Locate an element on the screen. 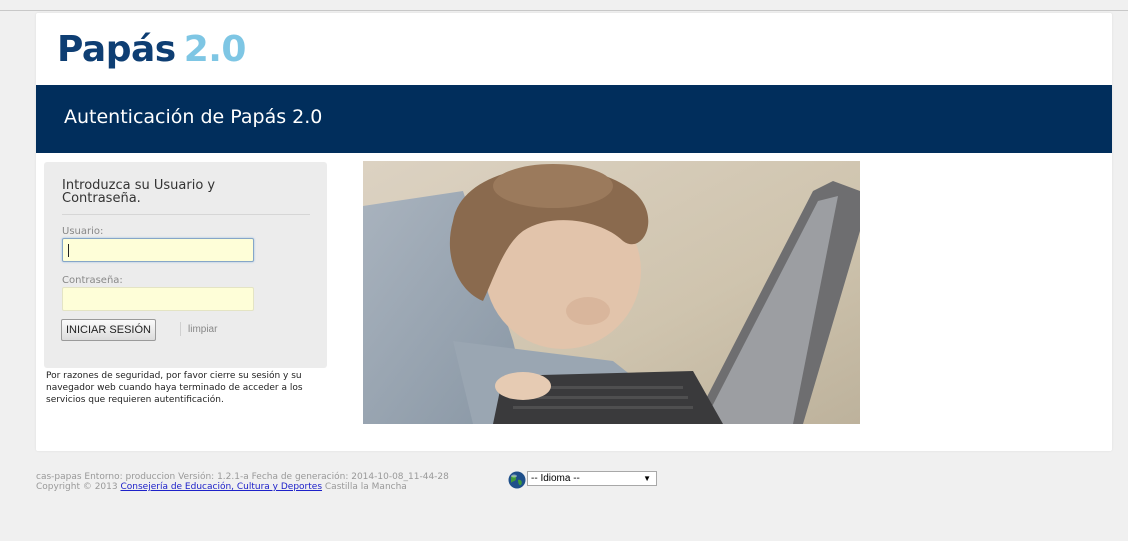 The height and width of the screenshot is (541, 1128). region-text: Castilla la Mancha is located at coordinates (365, 487).